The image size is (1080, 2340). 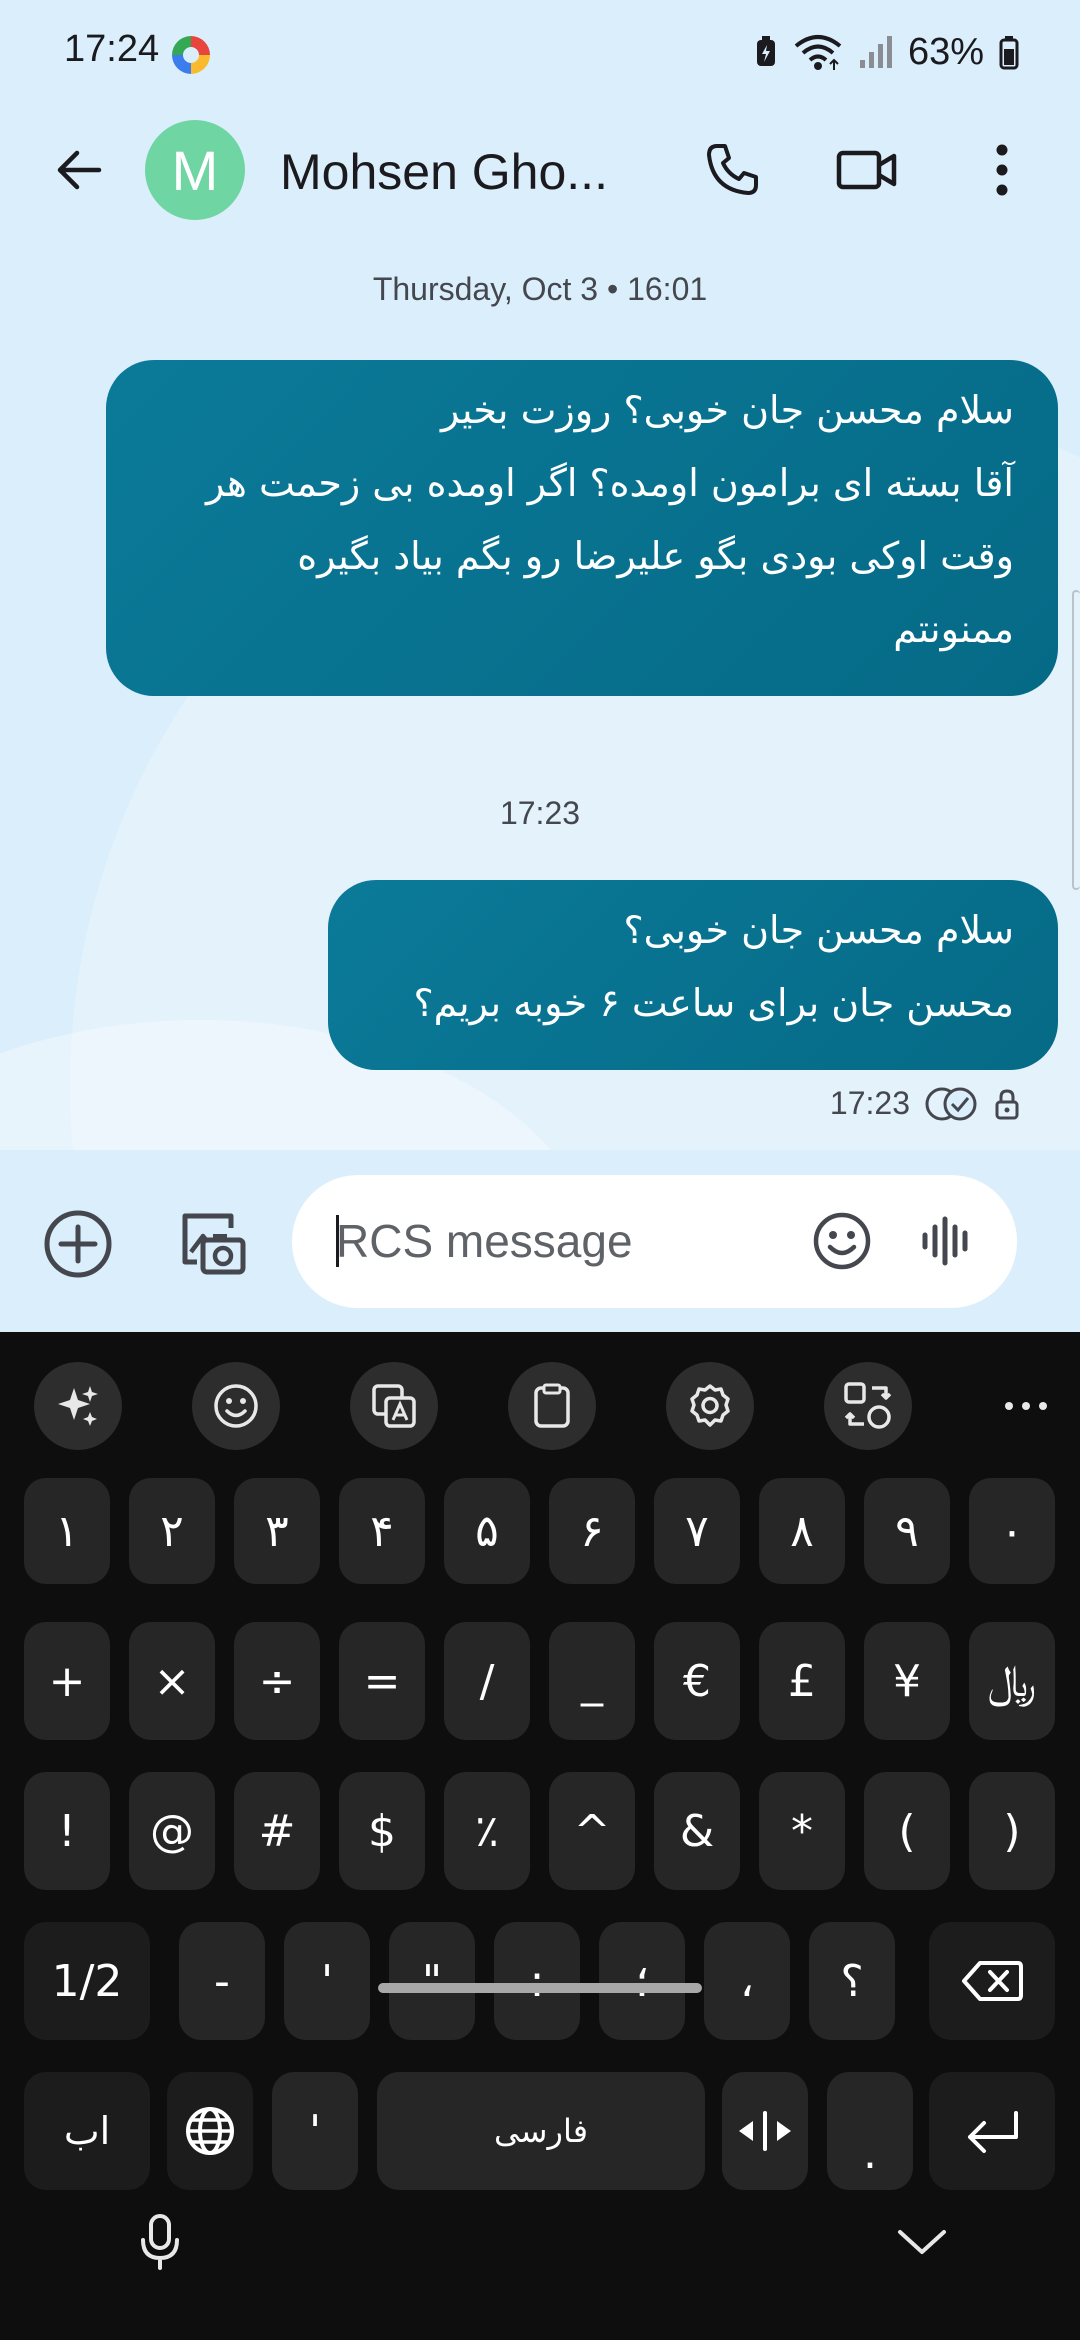 I want to click on key: ÷, so click(x=277, y=1681).